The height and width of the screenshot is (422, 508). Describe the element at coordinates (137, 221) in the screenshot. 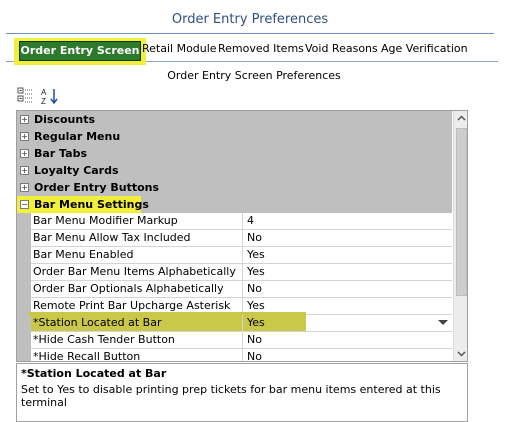

I see `property-name: Bar Menu Modifier Markup` at that location.